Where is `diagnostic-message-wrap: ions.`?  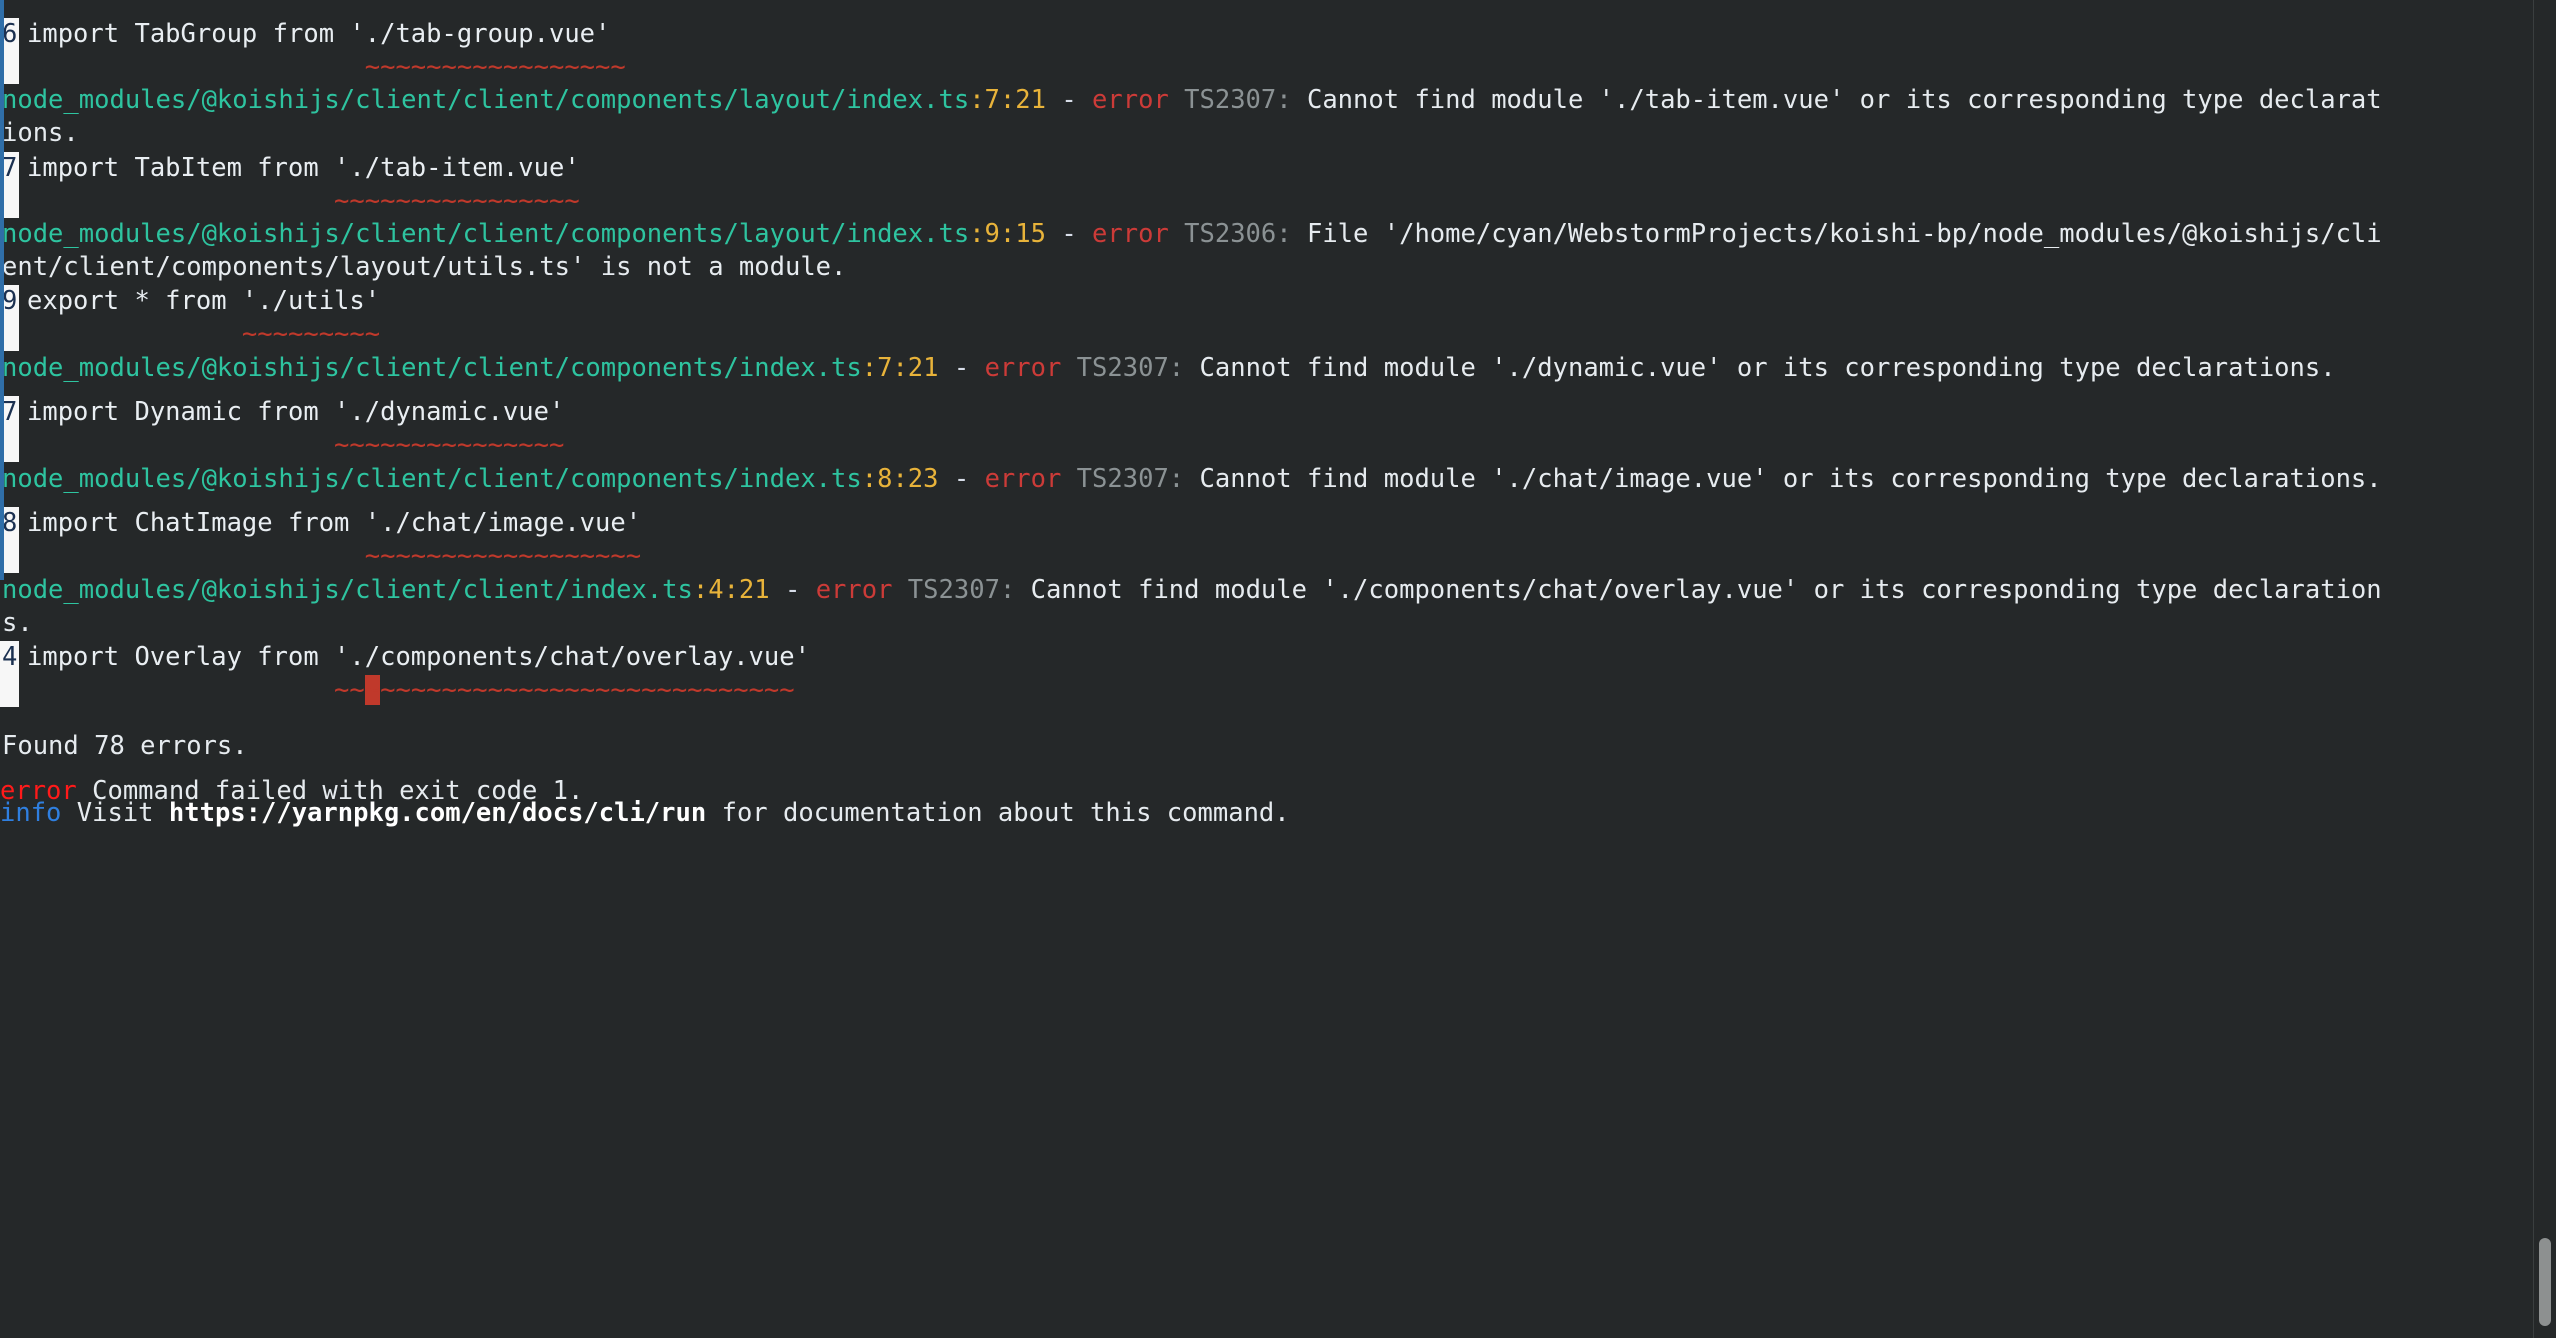
diagnostic-message-wrap: ions. is located at coordinates (40, 133).